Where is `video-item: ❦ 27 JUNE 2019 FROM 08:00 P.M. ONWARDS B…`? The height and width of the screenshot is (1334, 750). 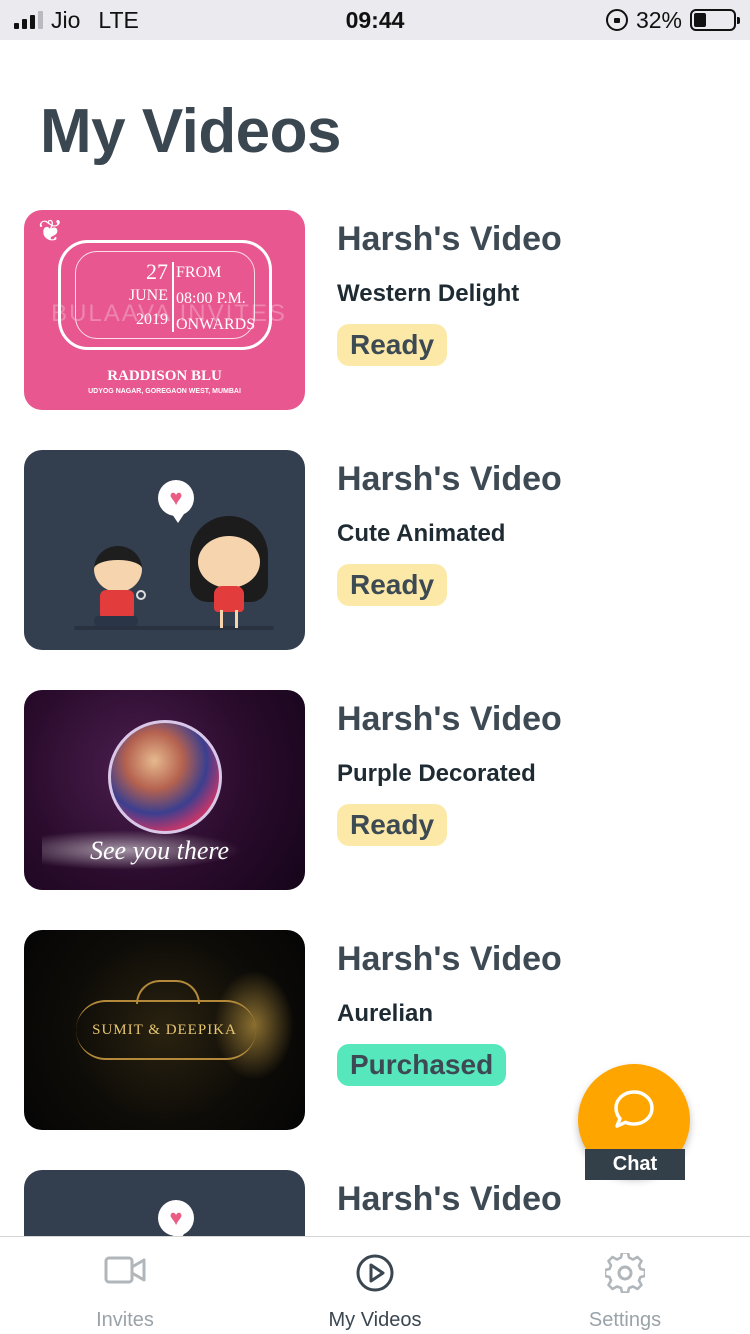
video-item: ❦ 27 JUNE 2019 FROM 08:00 P.M. ONWARDS B… is located at coordinates (375, 310).